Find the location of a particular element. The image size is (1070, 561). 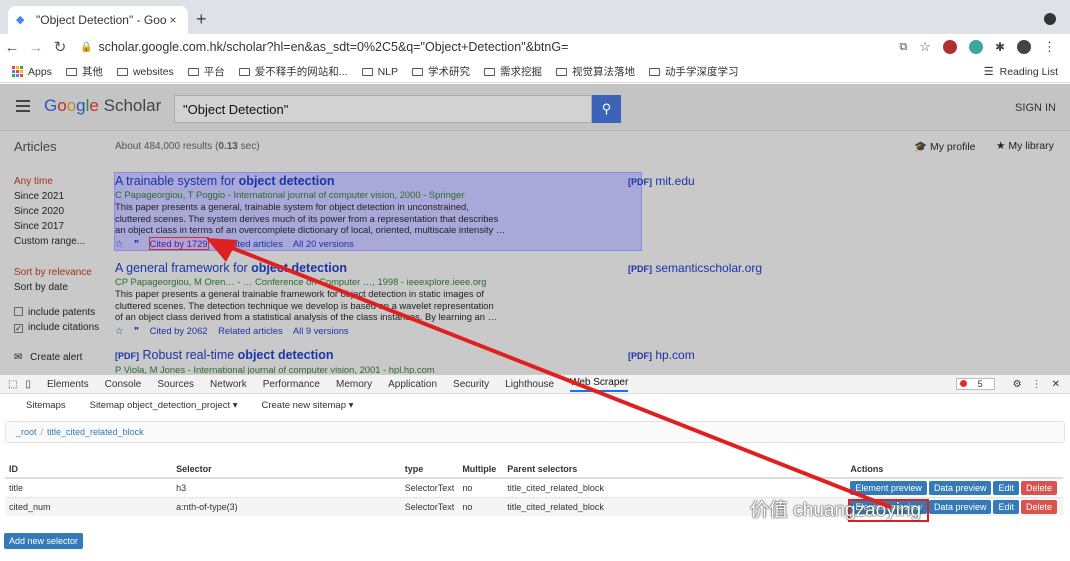

bookmark-apps: Apps is located at coordinates (32, 72).